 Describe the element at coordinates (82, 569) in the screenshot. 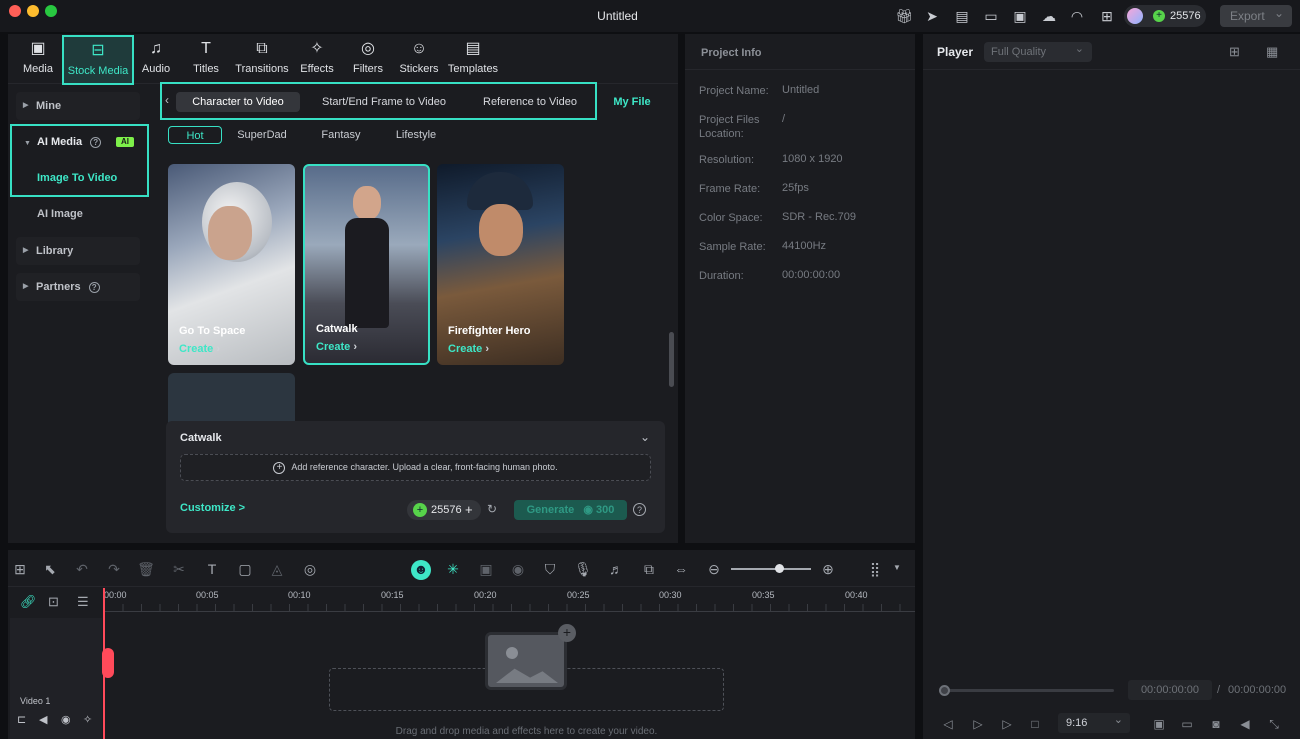

I see `undo-icon: ↶` at that location.